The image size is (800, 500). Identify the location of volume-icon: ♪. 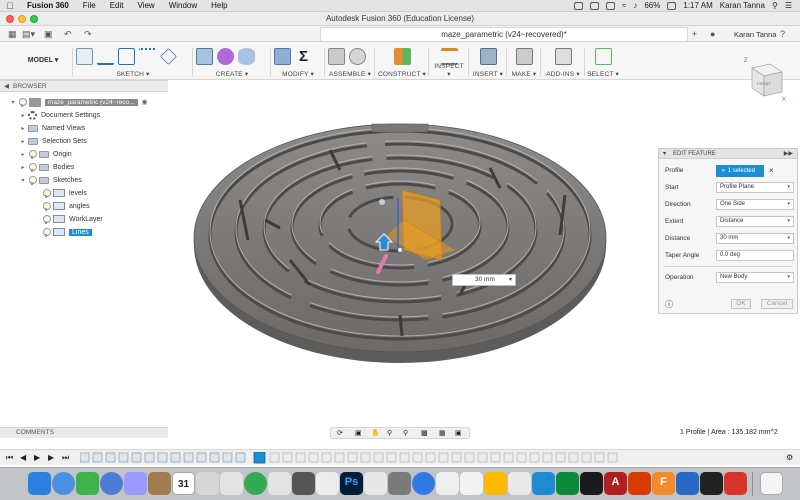
(635, 5).